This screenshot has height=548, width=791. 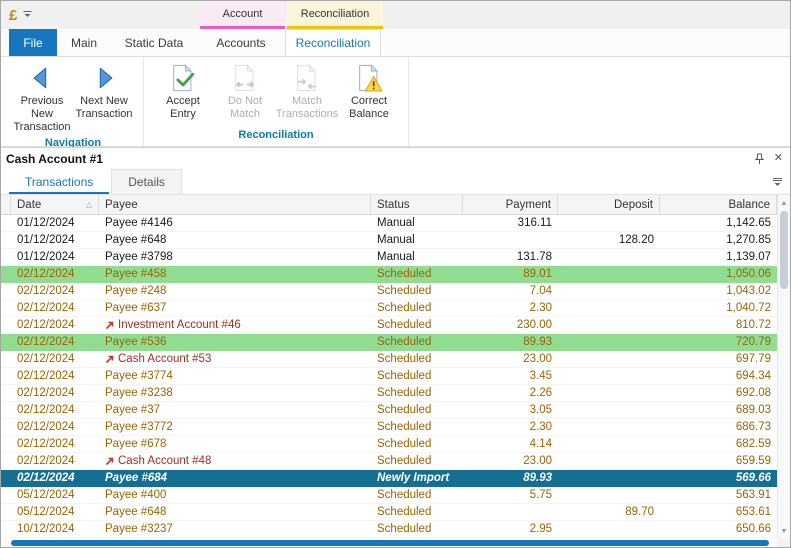 I want to click on transaction-row: 10/12/2024 Payee #3237 Scheduled 2.95 650.66, so click(x=389, y=529).